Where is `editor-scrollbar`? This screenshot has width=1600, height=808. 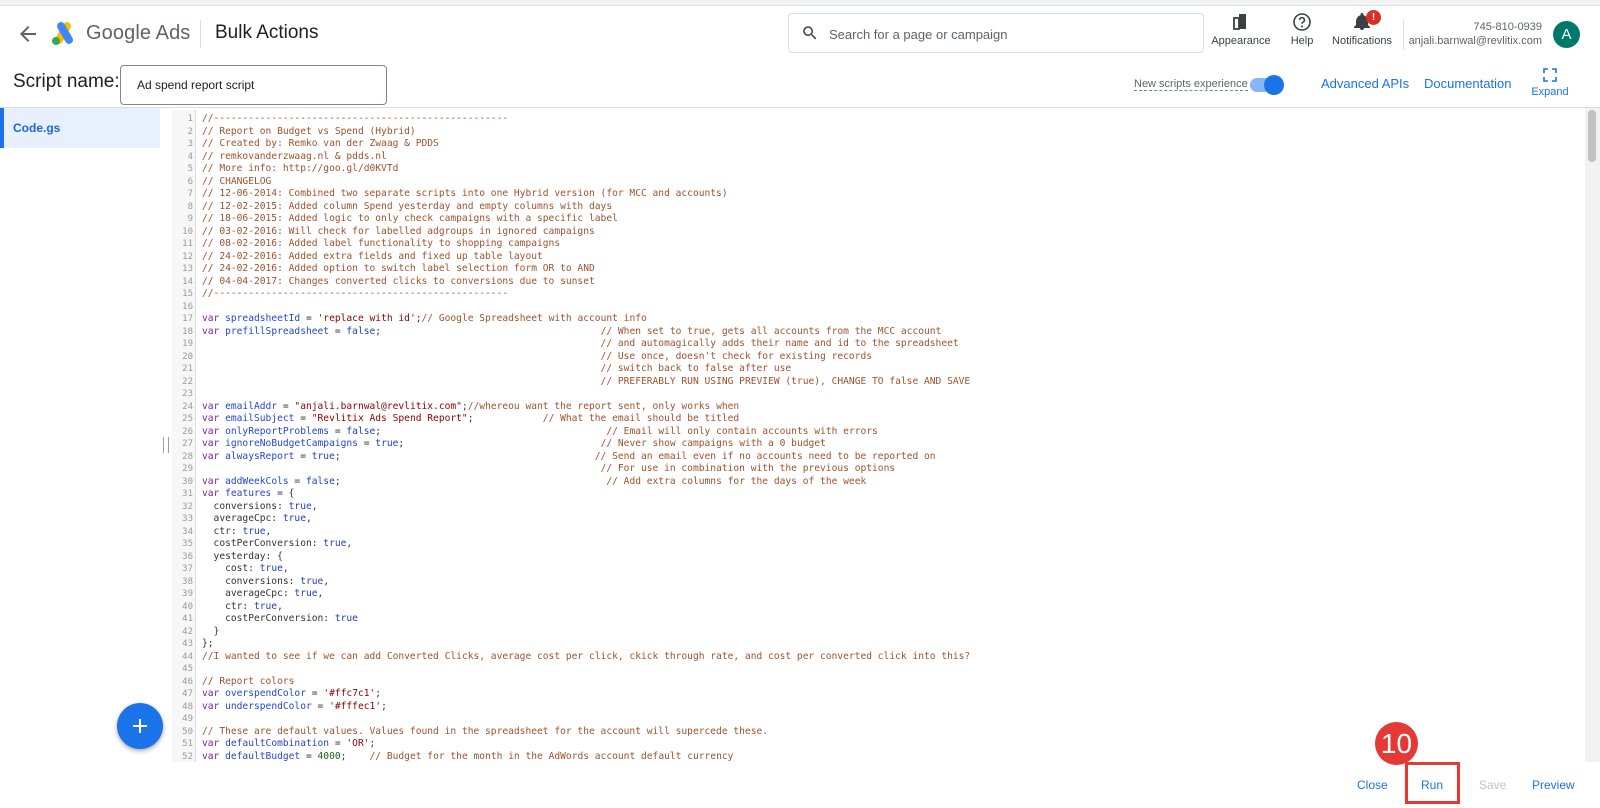
editor-scrollbar is located at coordinates (1592, 435).